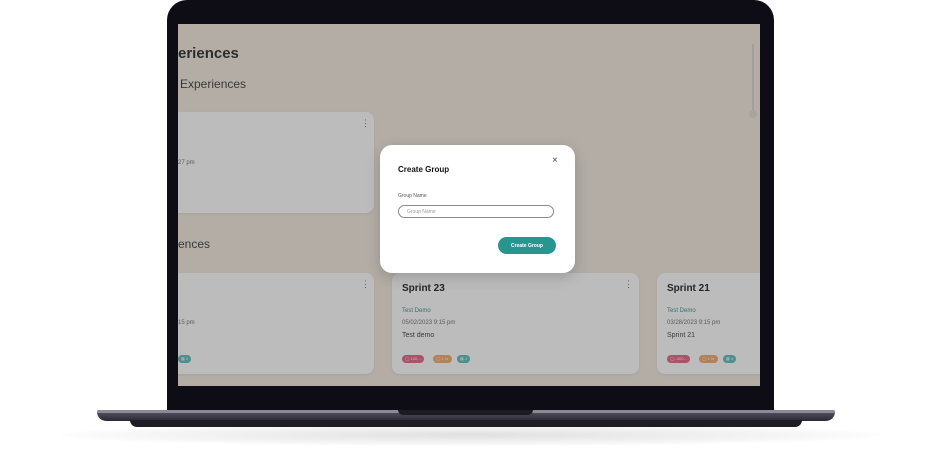  Describe the element at coordinates (424, 169) in the screenshot. I see `modal-title: Create Group` at that location.